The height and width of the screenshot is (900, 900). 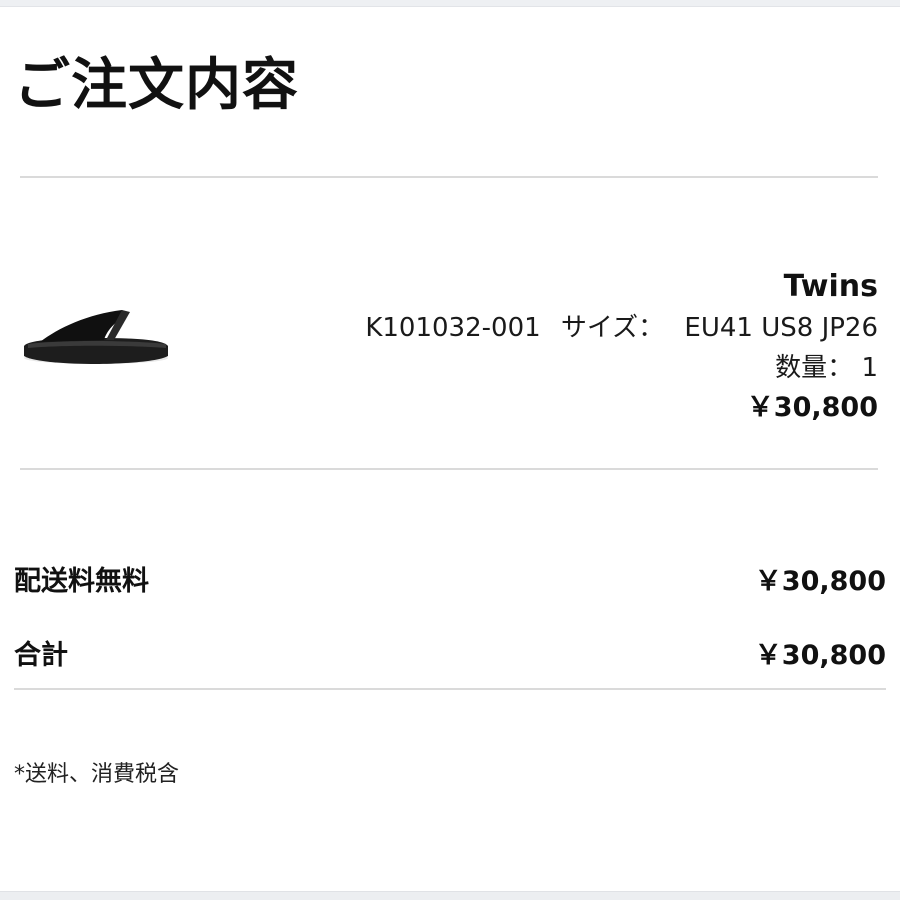 What do you see at coordinates (612, 328) in the screenshot?
I see `size-label: サイズ：` at bounding box center [612, 328].